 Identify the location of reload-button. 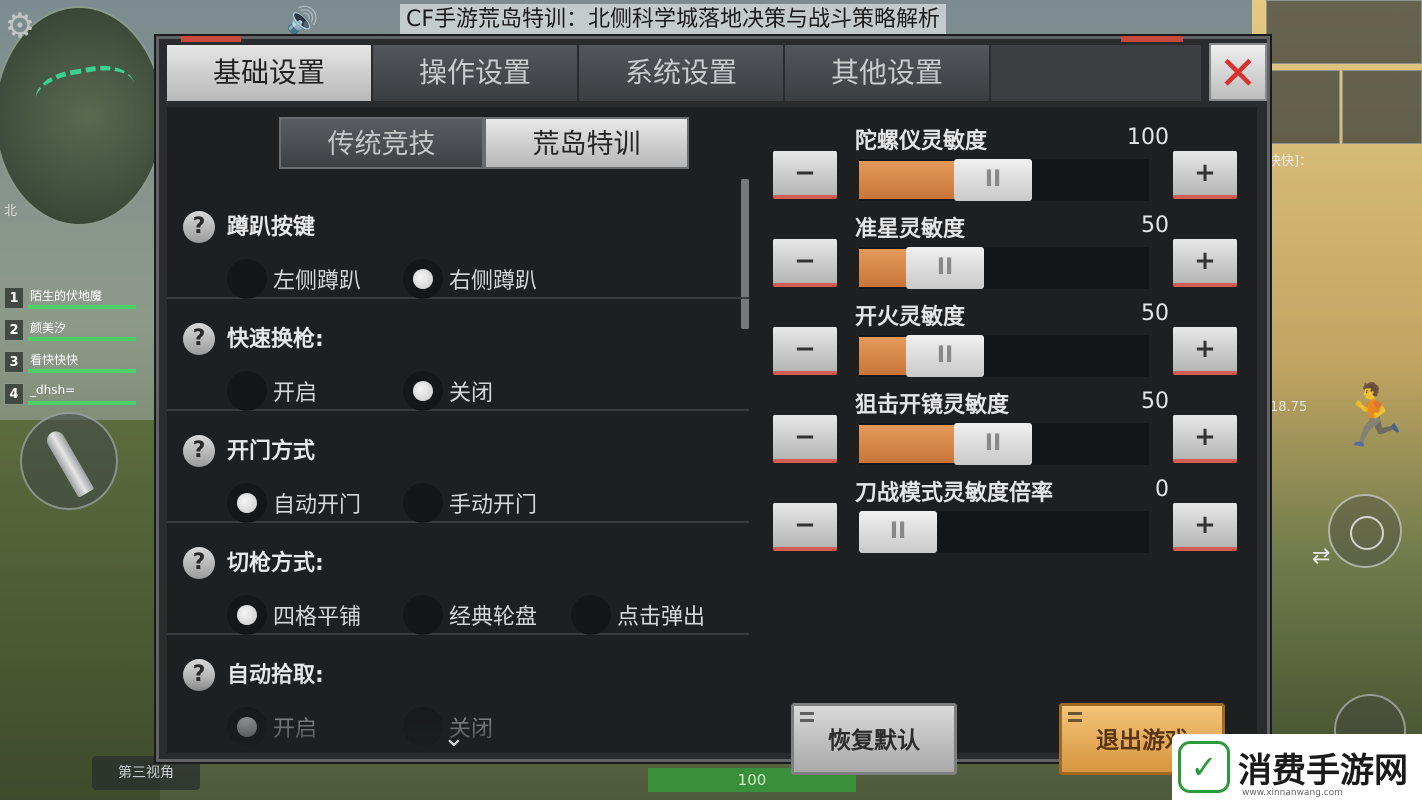
(69, 461).